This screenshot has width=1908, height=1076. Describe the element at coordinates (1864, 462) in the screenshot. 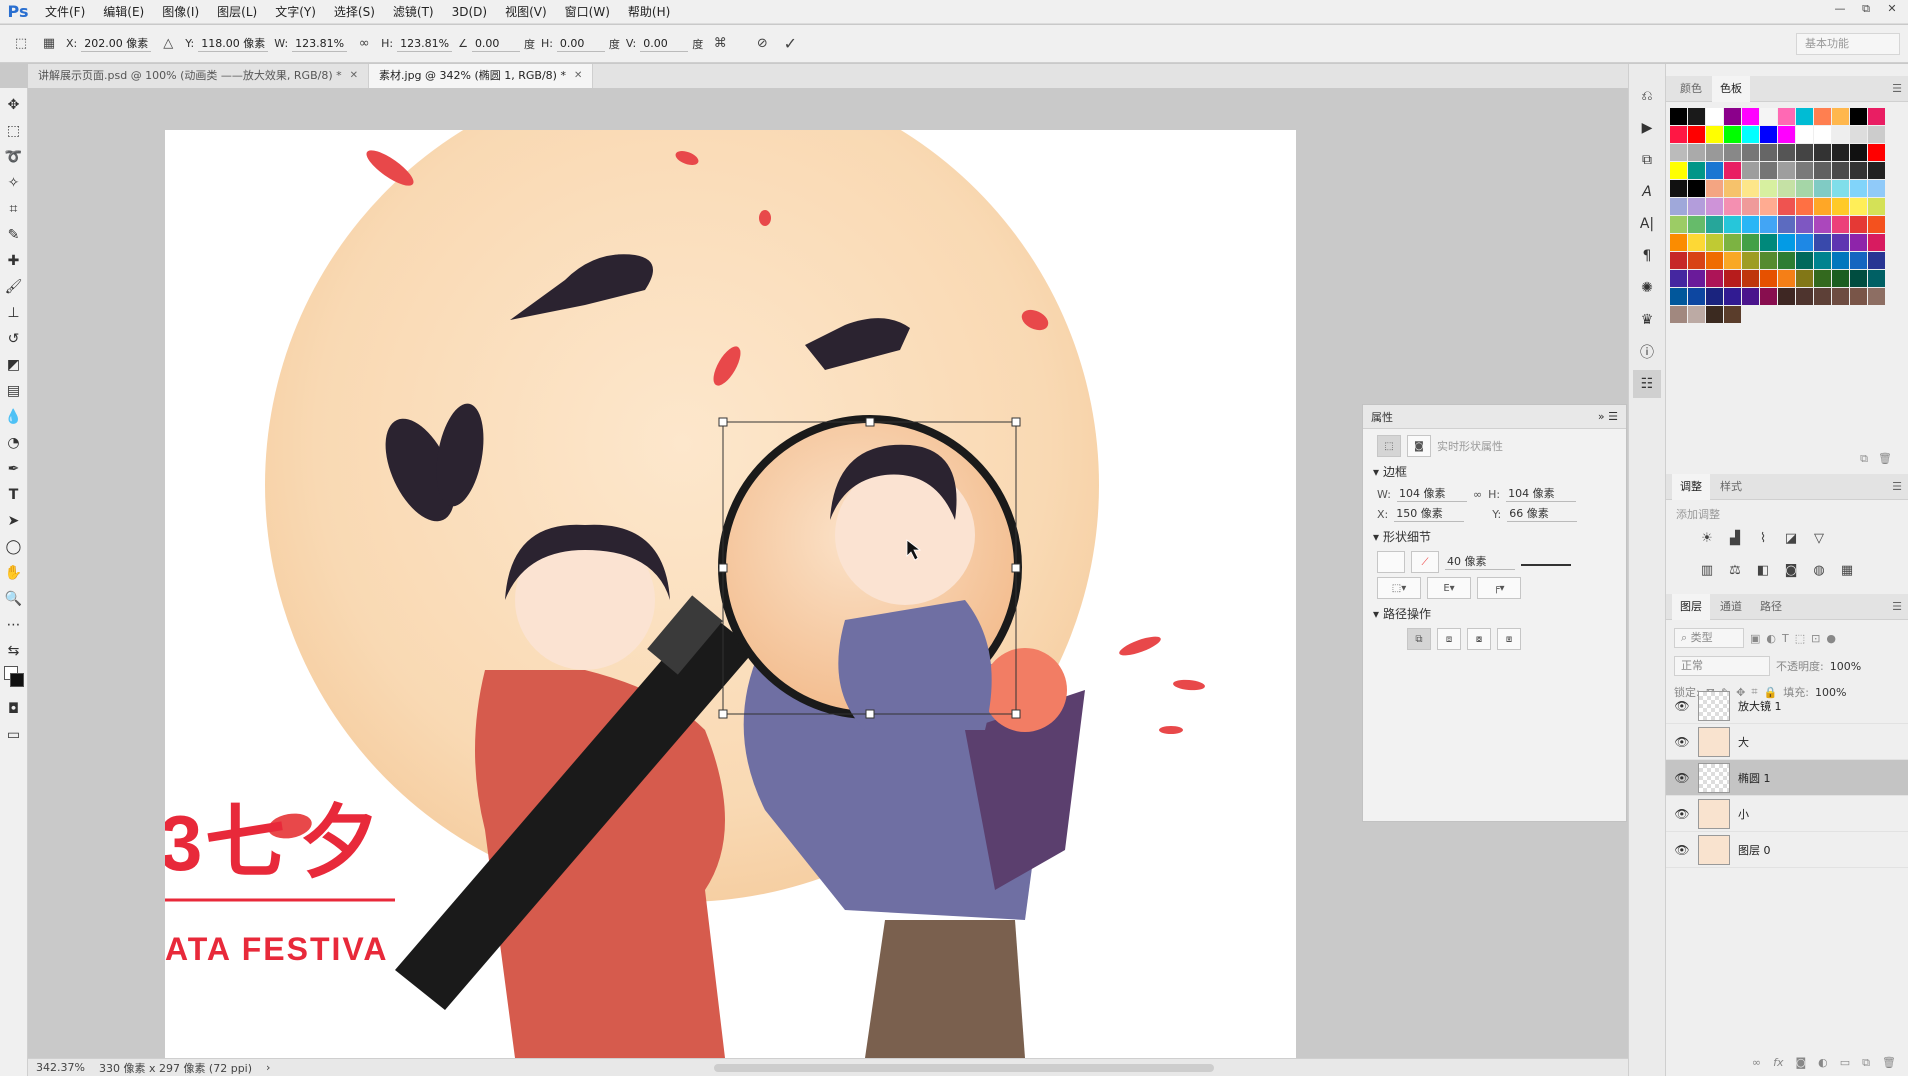

I see `new-swatch-icon: ⧉` at that location.